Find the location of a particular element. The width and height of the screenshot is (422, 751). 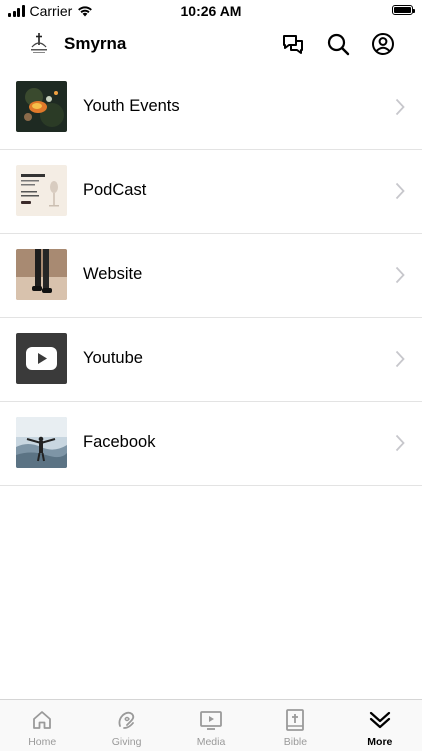

list-item-facebook: Facebook is located at coordinates (211, 444).